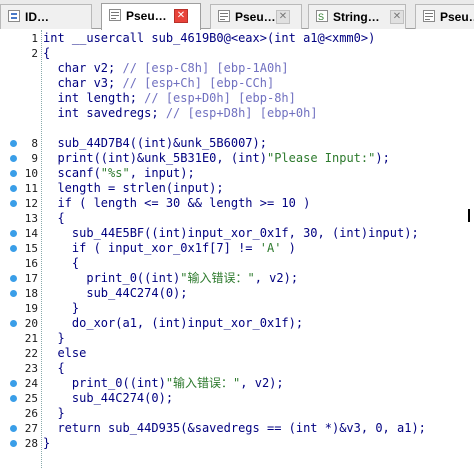  I want to click on strings-icon: S, so click(322, 16).